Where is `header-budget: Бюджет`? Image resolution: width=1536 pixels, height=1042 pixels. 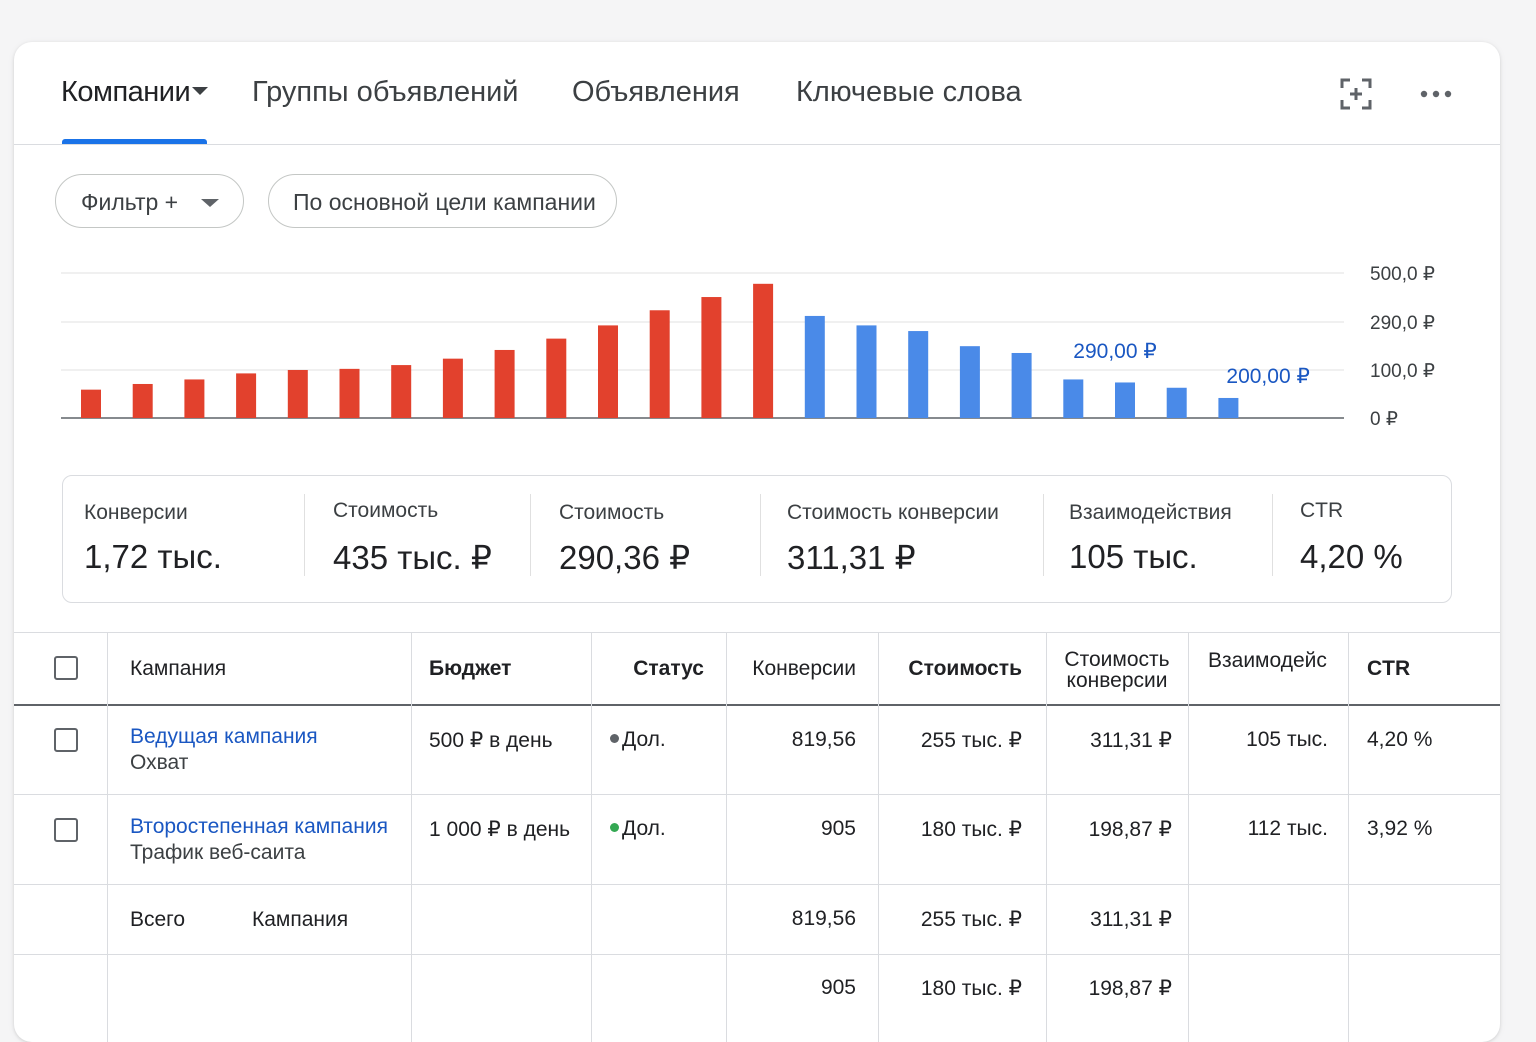
header-budget: Бюджет is located at coordinates (470, 669).